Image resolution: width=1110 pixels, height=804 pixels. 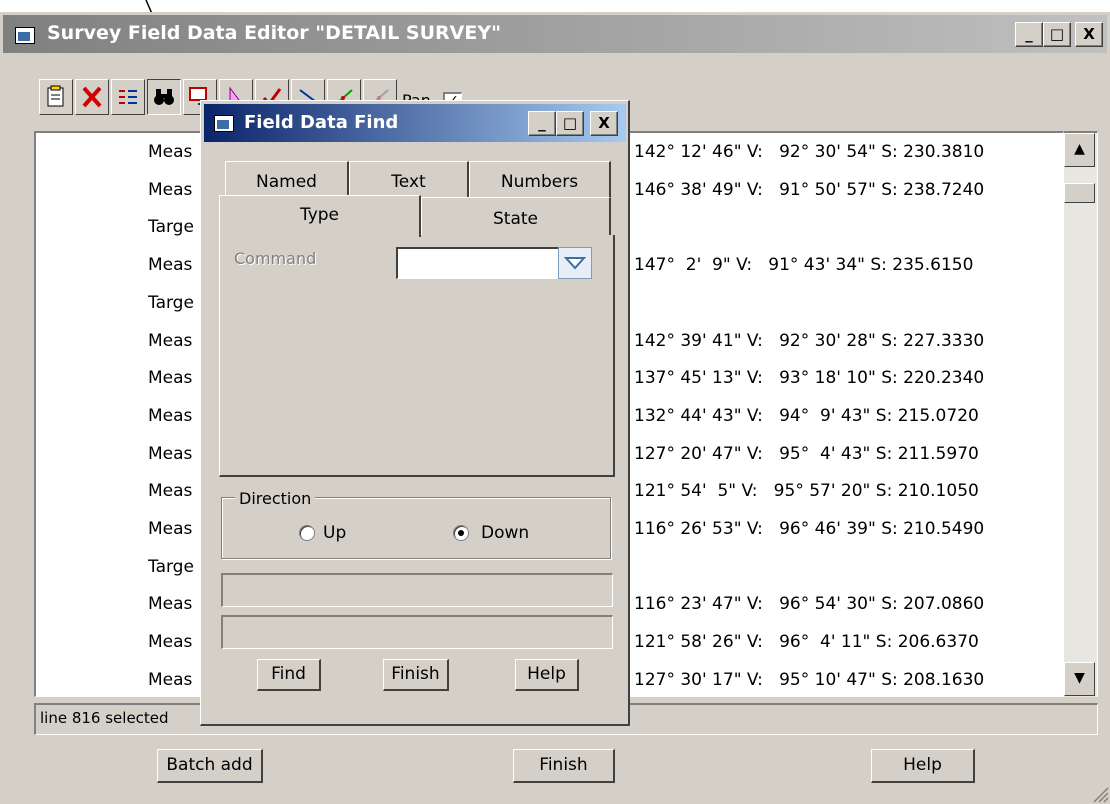 I want to click on tab-state: State, so click(x=516, y=216).